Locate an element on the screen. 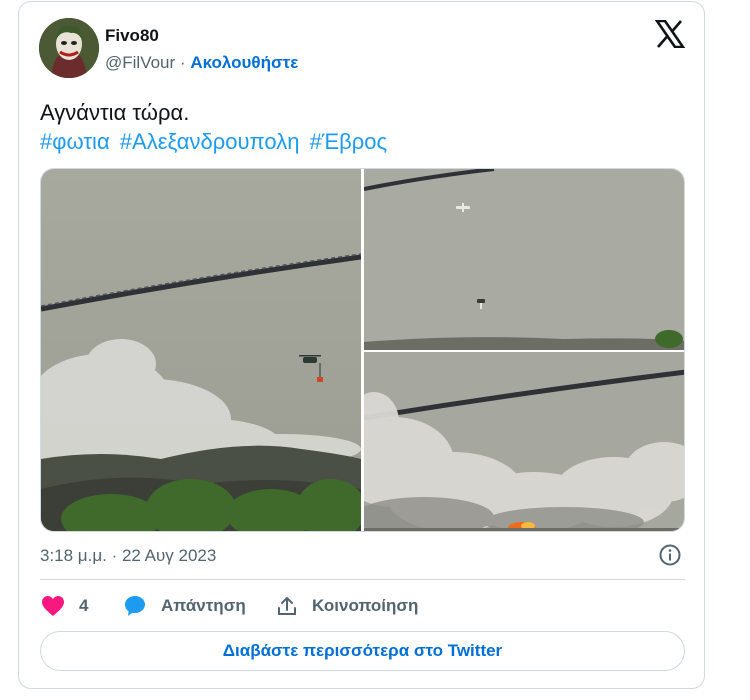  tweet-text: Αγνάντια τώρα. is located at coordinates (115, 112).